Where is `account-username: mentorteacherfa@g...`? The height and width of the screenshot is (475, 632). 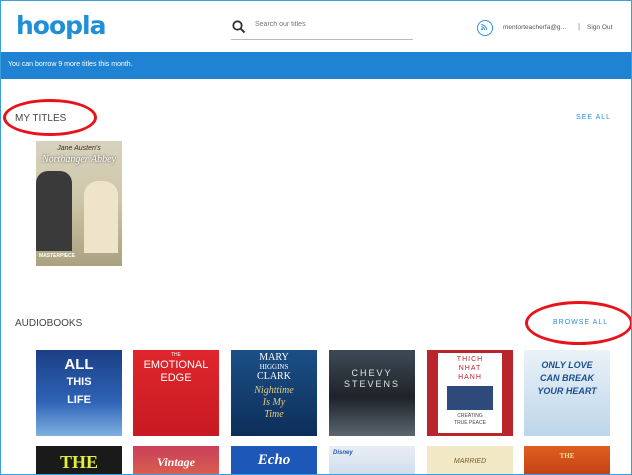 account-username: mentorteacherfa@g... is located at coordinates (534, 27).